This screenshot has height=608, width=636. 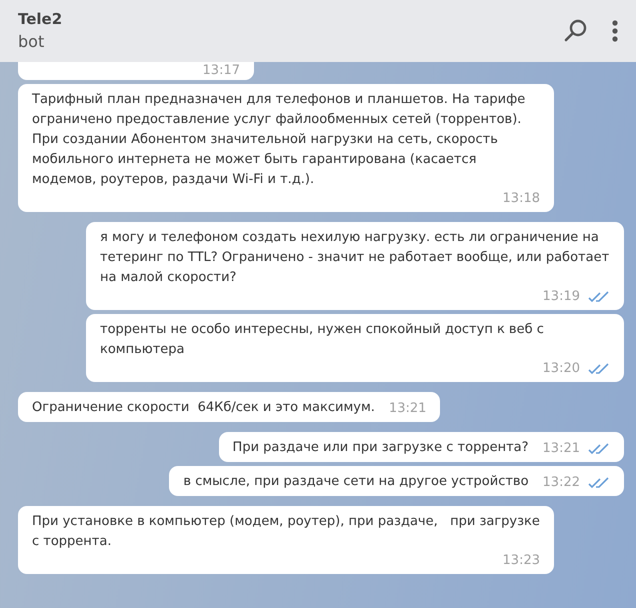 I want to click on message-time: 13:19, so click(x=561, y=297).